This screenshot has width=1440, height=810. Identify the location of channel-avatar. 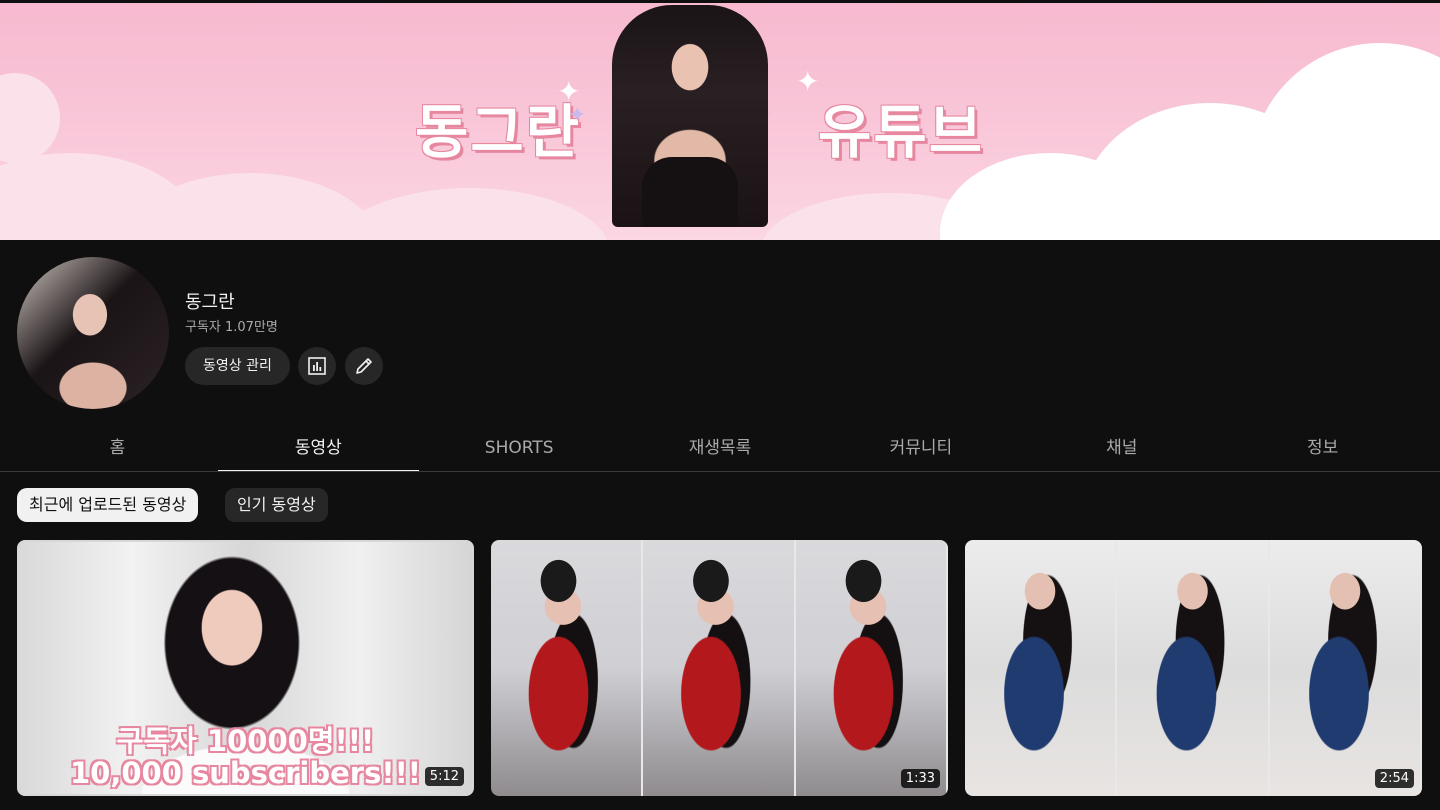
(93, 333).